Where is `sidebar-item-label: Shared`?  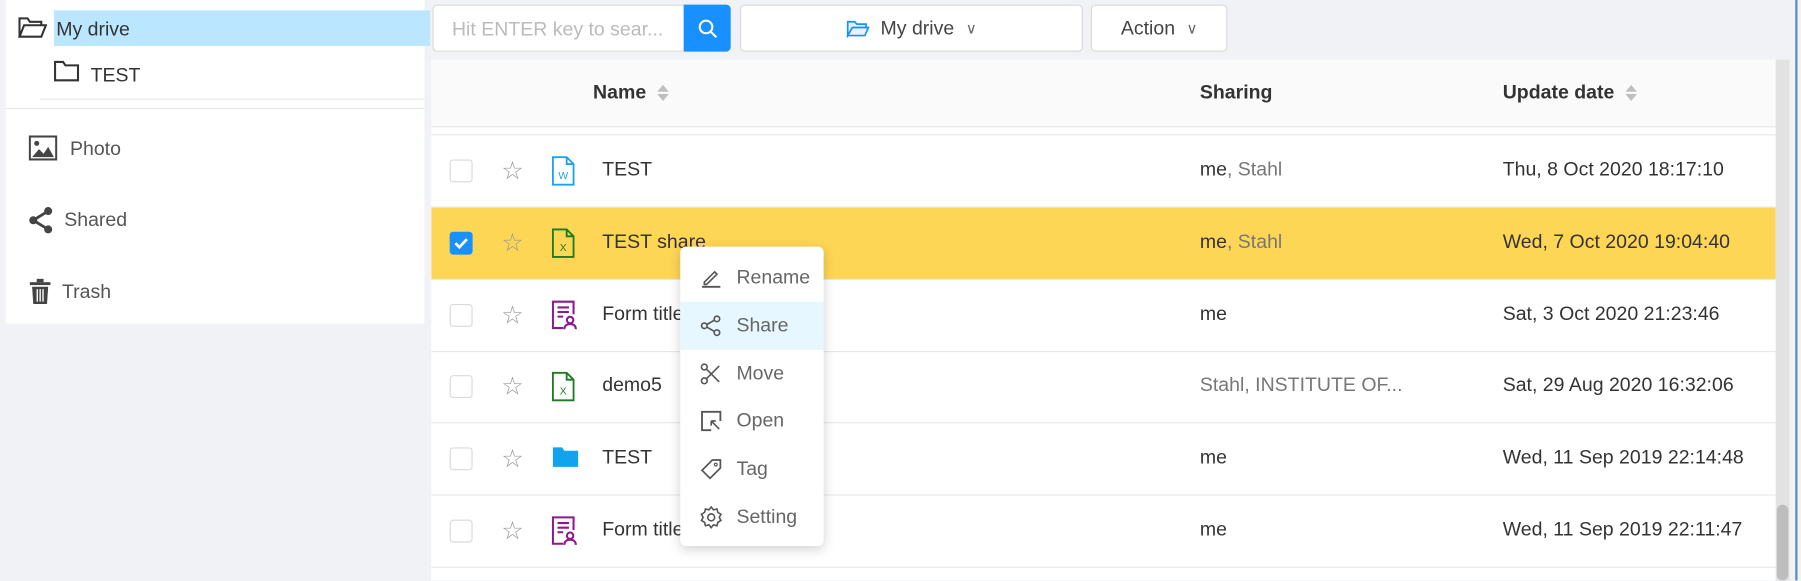
sidebar-item-label: Shared is located at coordinates (96, 219).